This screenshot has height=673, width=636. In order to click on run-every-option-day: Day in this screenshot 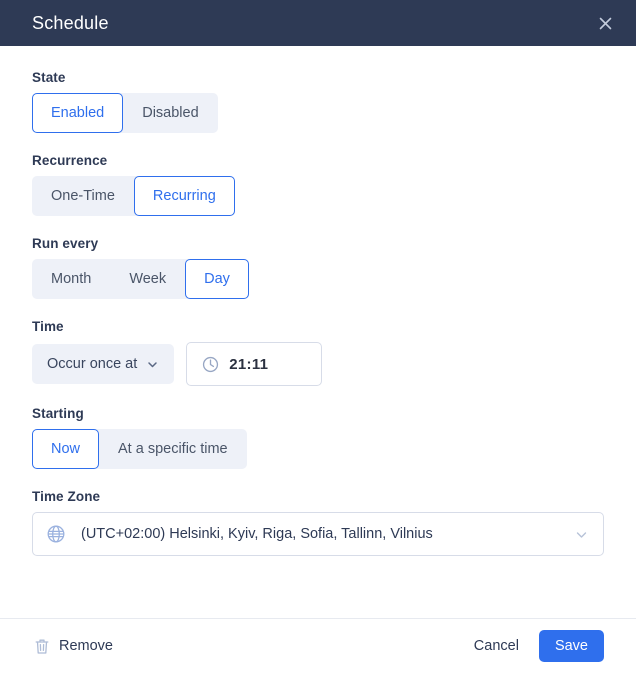, I will do `click(217, 279)`.